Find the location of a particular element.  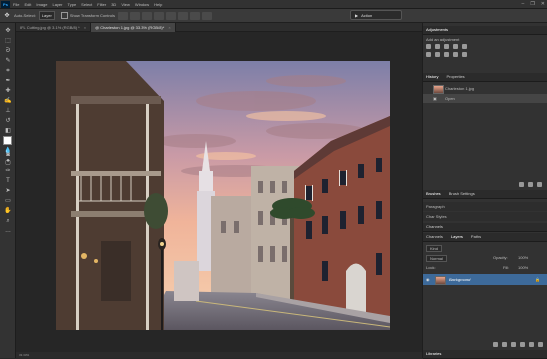

trash-icon is located at coordinates (539, 184).